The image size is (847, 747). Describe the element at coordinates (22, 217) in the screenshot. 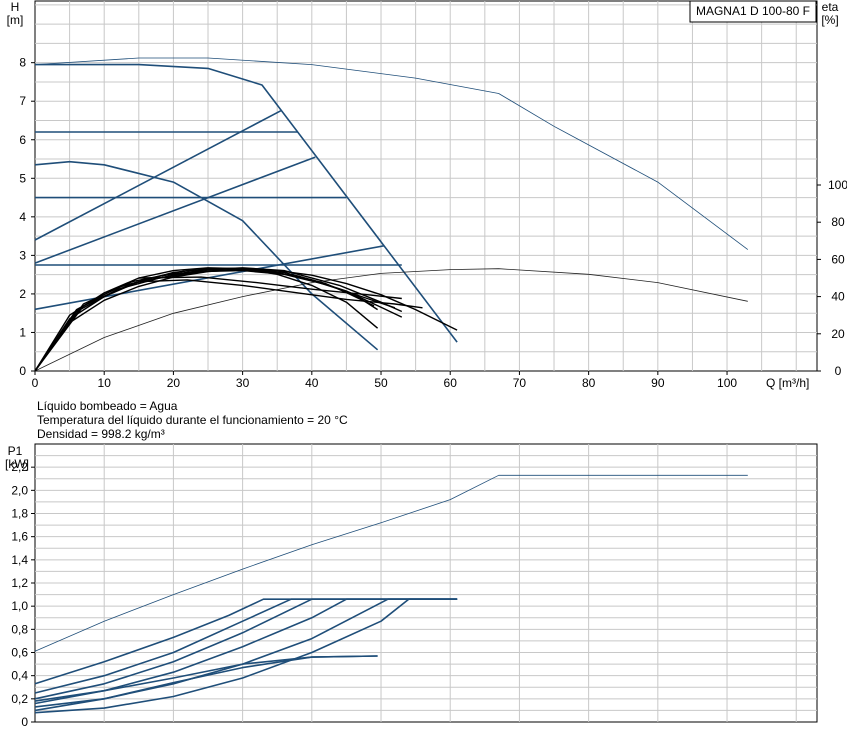

I see `y-tick-label: 4` at that location.